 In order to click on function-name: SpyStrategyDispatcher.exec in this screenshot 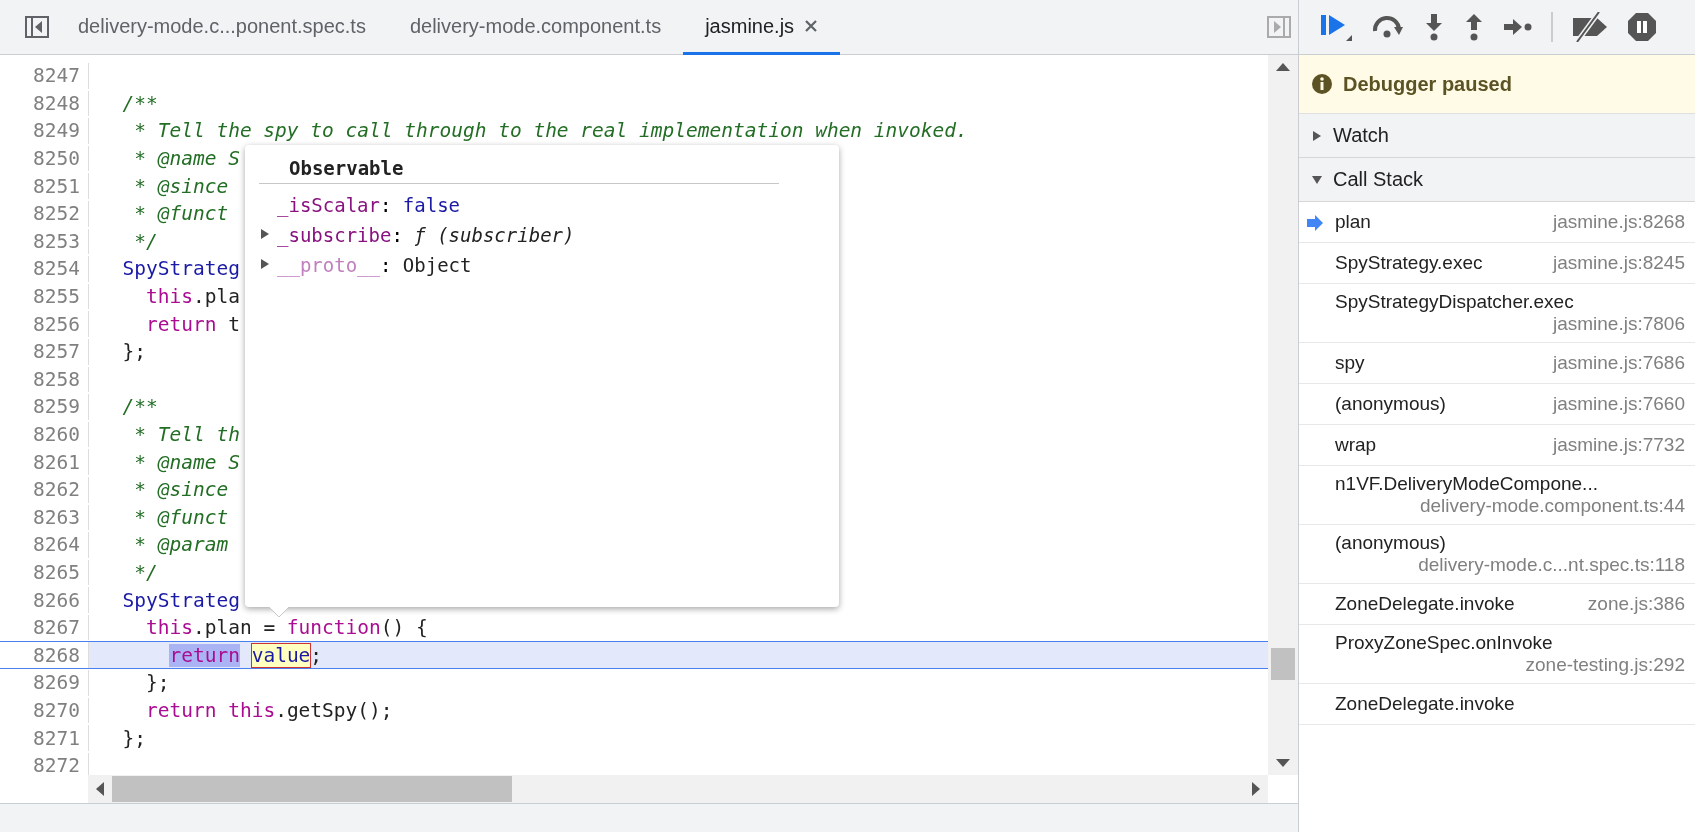, I will do `click(1454, 302)`.